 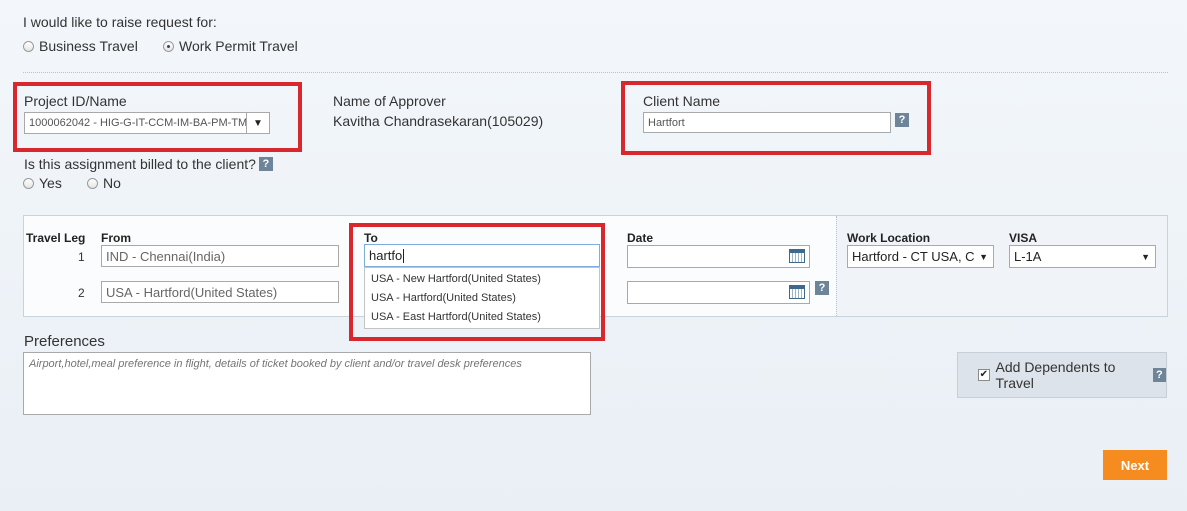 I want to click on add-dependents-box: ✔ Add Dependents to Travel ?, so click(x=1062, y=375).